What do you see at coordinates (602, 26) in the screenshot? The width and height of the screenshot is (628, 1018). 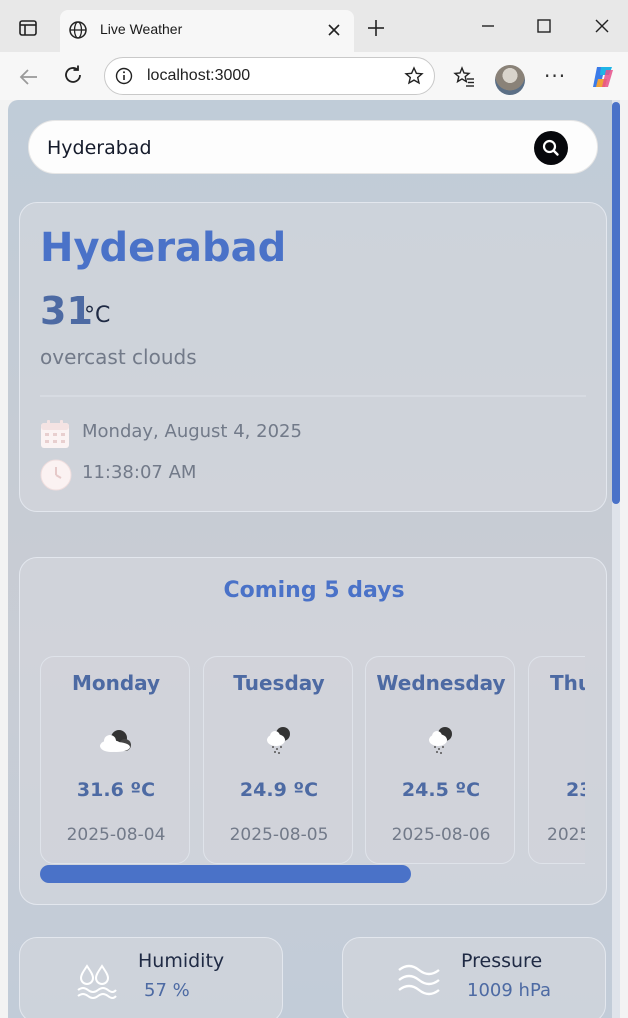 I see `close-window-icon` at bounding box center [602, 26].